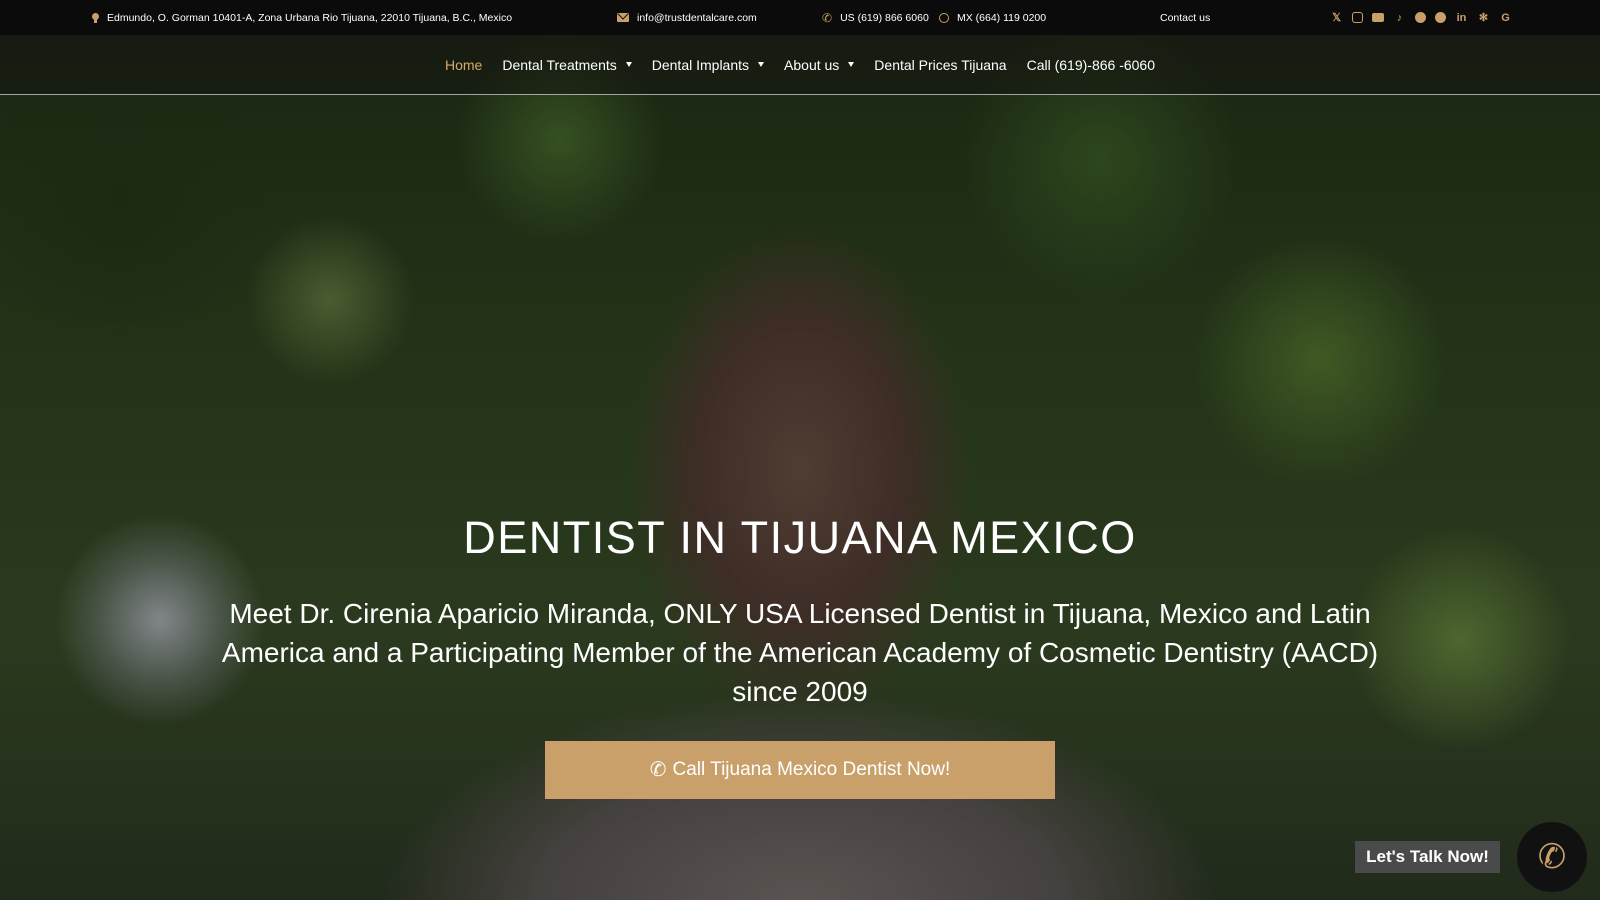 The image size is (1600, 900). I want to click on nav-dental-implants: Dental Implants, so click(708, 65).